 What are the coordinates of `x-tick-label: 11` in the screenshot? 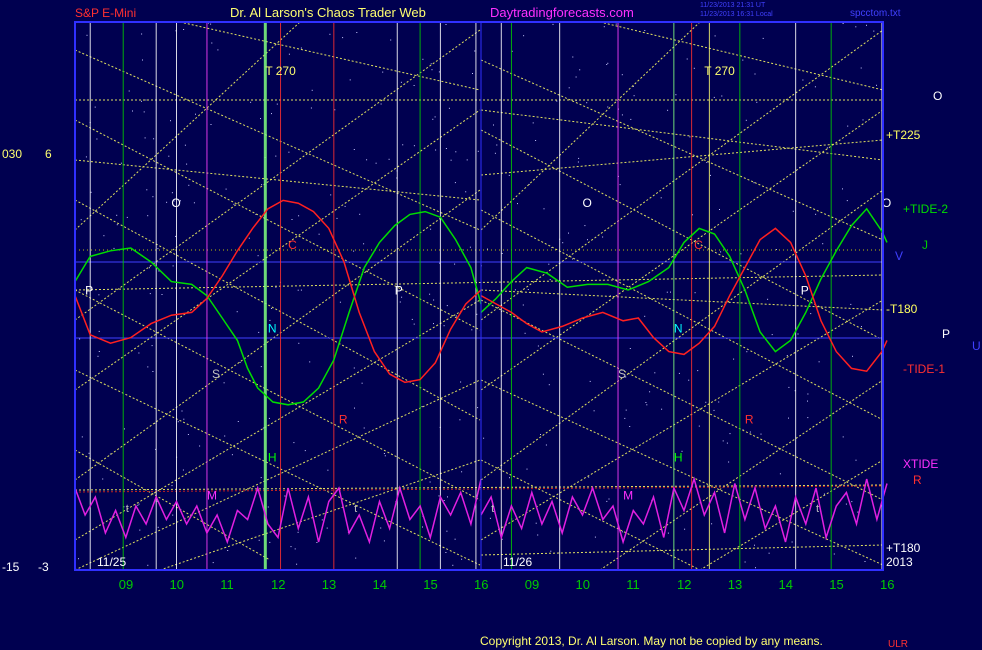 It's located at (633, 584).